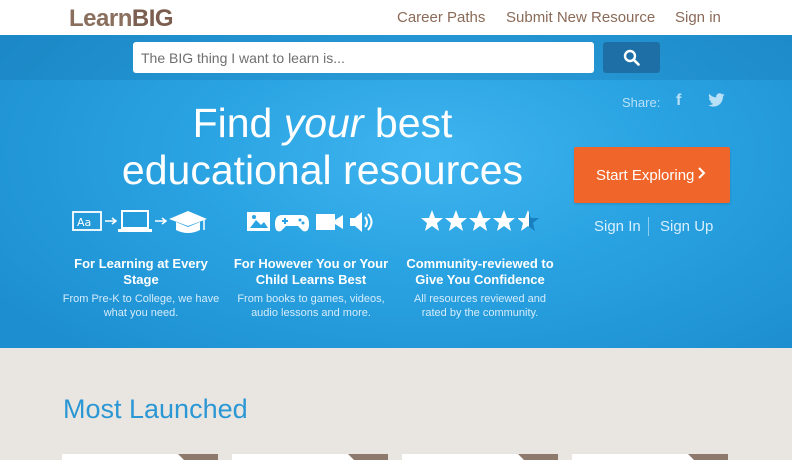 The width and height of the screenshot is (792, 460). I want to click on media-types-icons, so click(310, 222).